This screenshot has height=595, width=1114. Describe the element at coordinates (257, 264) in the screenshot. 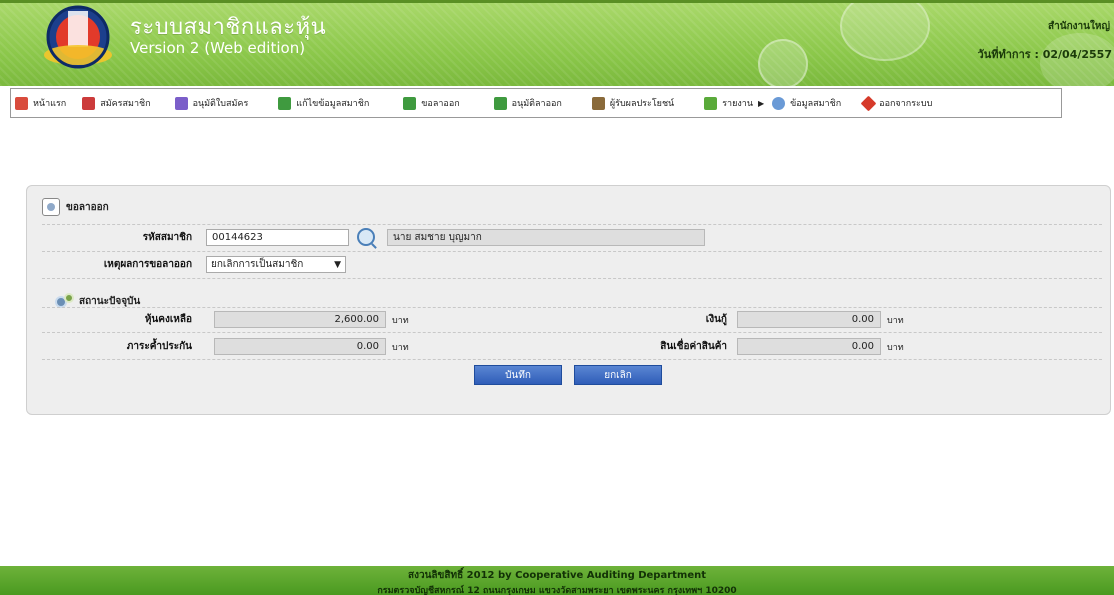

I see `reason-selected-value: ยกเลิกการเป็นสมาชิก` at that location.